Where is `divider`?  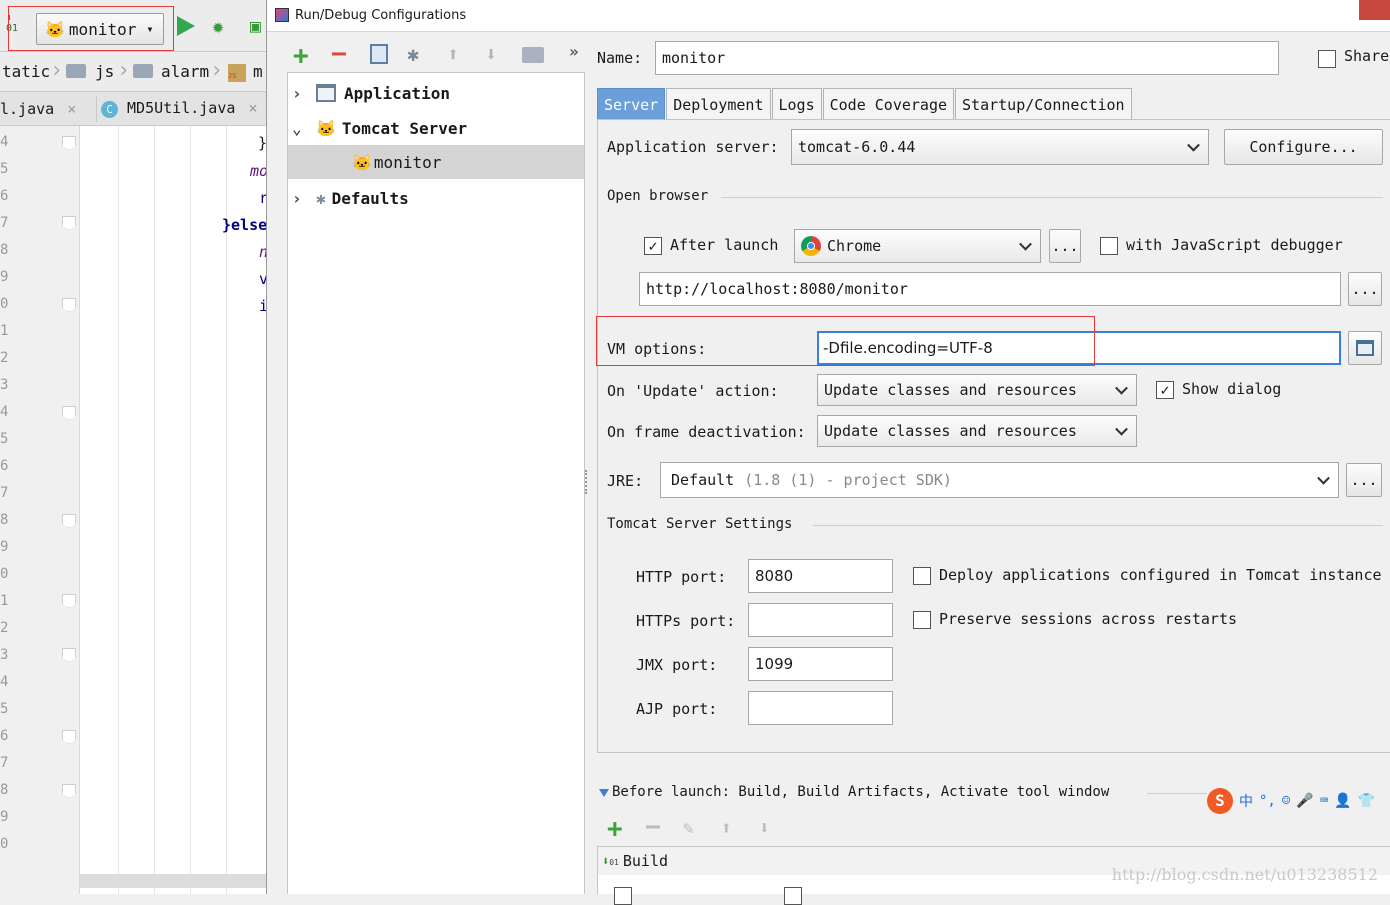 divider is located at coordinates (1177, 793).